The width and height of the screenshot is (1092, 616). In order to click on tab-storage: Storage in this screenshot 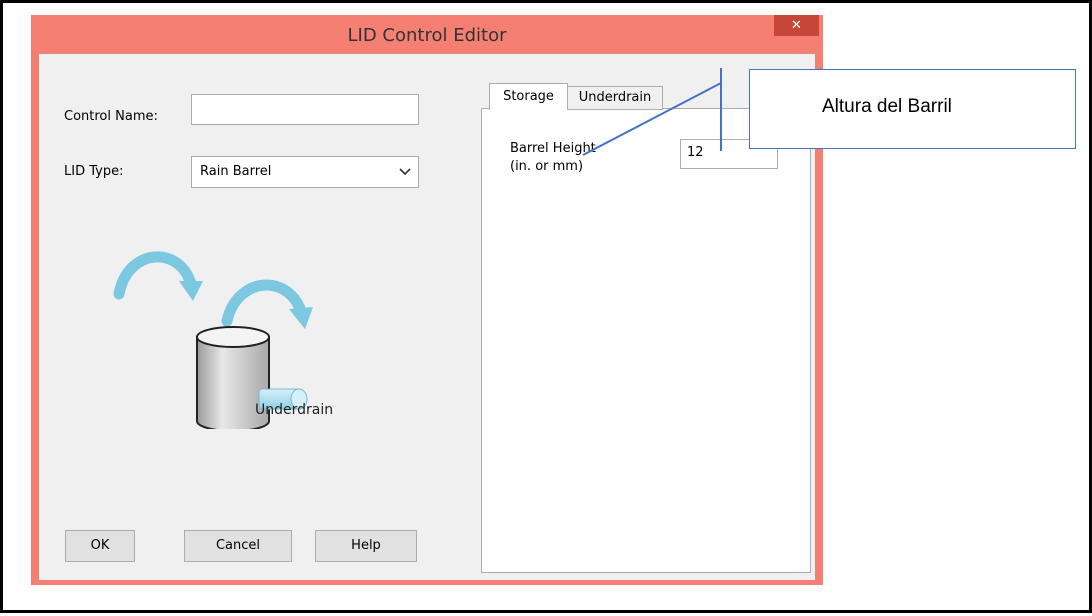, I will do `click(528, 96)`.